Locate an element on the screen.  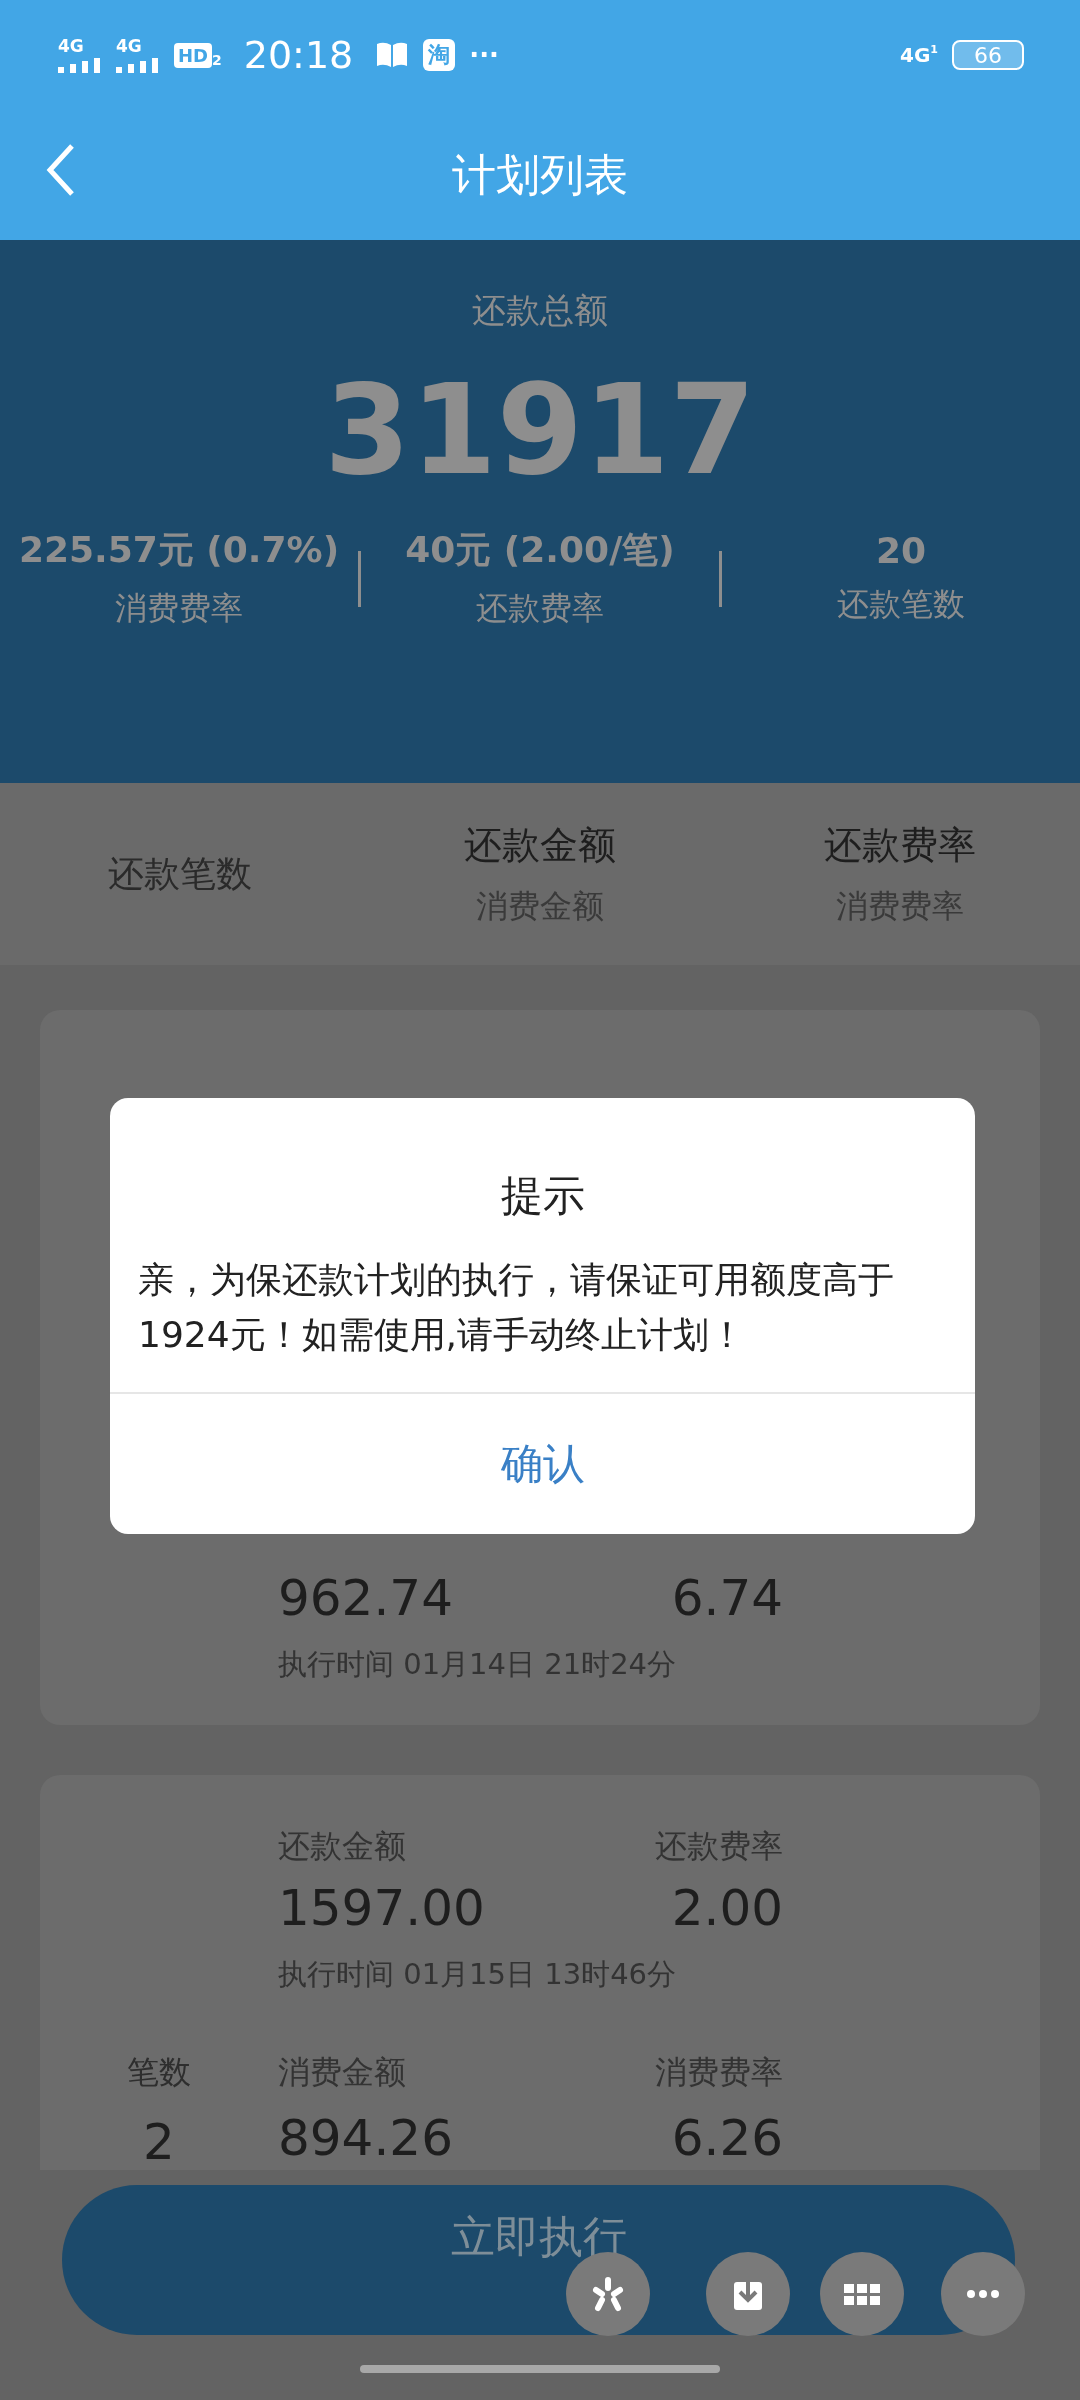
column-title: 还款金额 is located at coordinates (540, 845).